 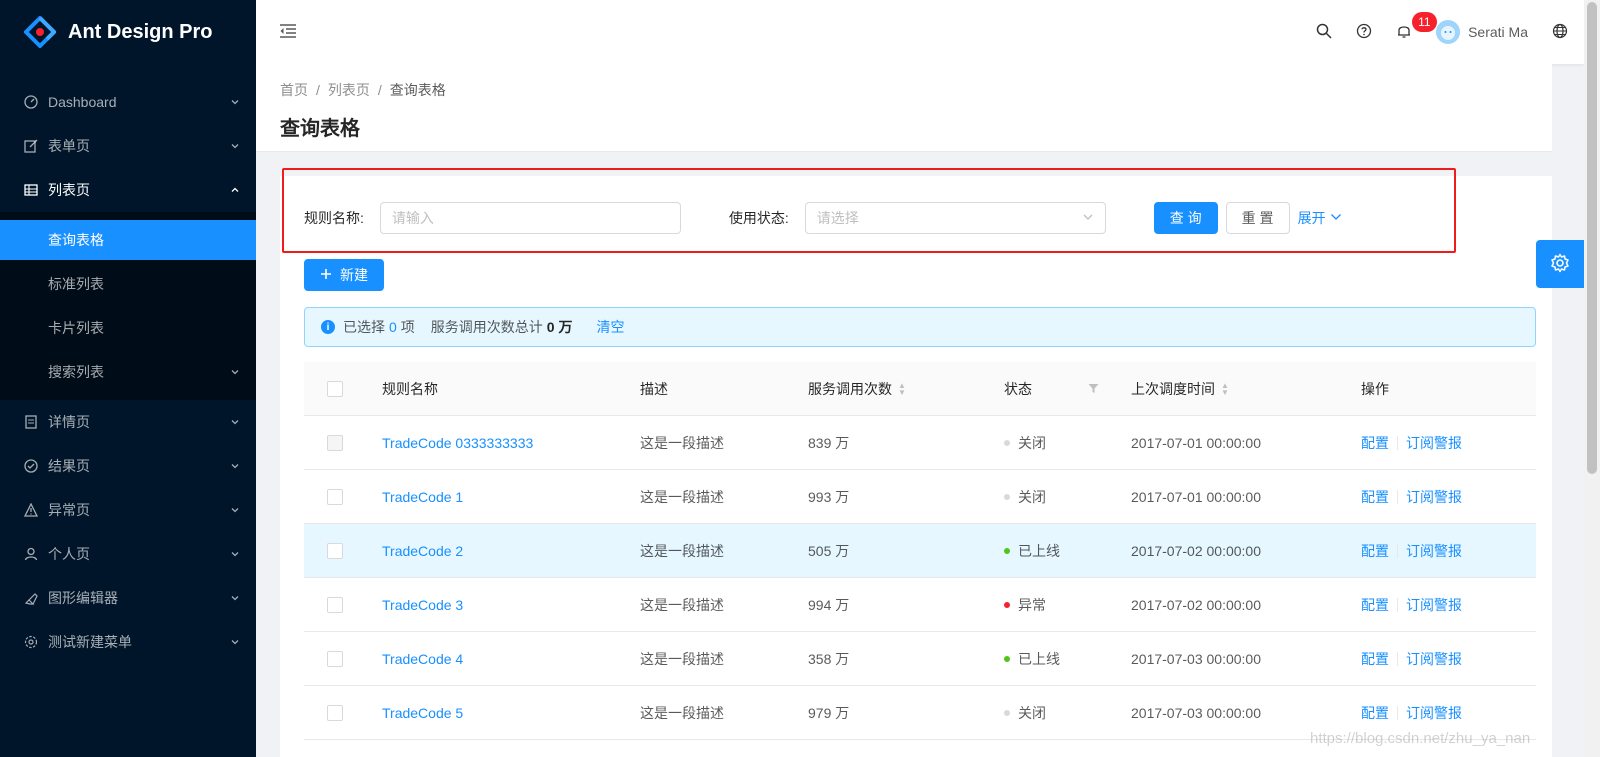 I want to click on sidebar-item-profile: 详情页, so click(x=128, y=422).